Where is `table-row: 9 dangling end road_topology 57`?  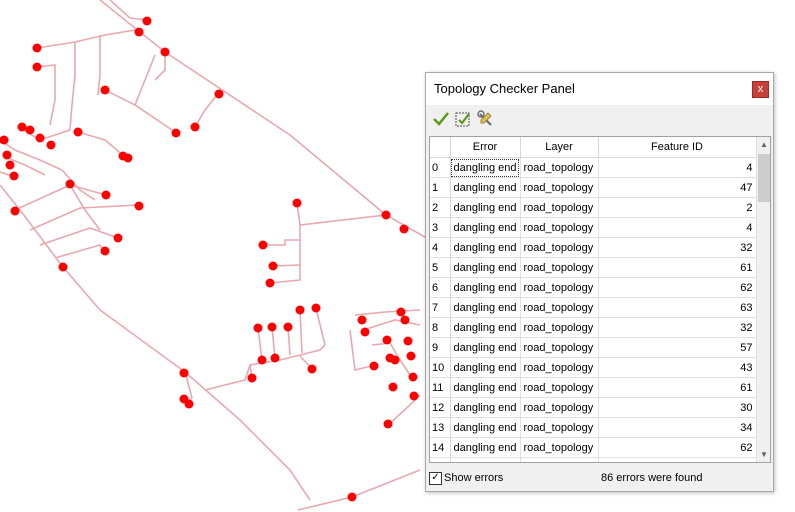 table-row: 9 dangling end road_topology 57 is located at coordinates (593, 347).